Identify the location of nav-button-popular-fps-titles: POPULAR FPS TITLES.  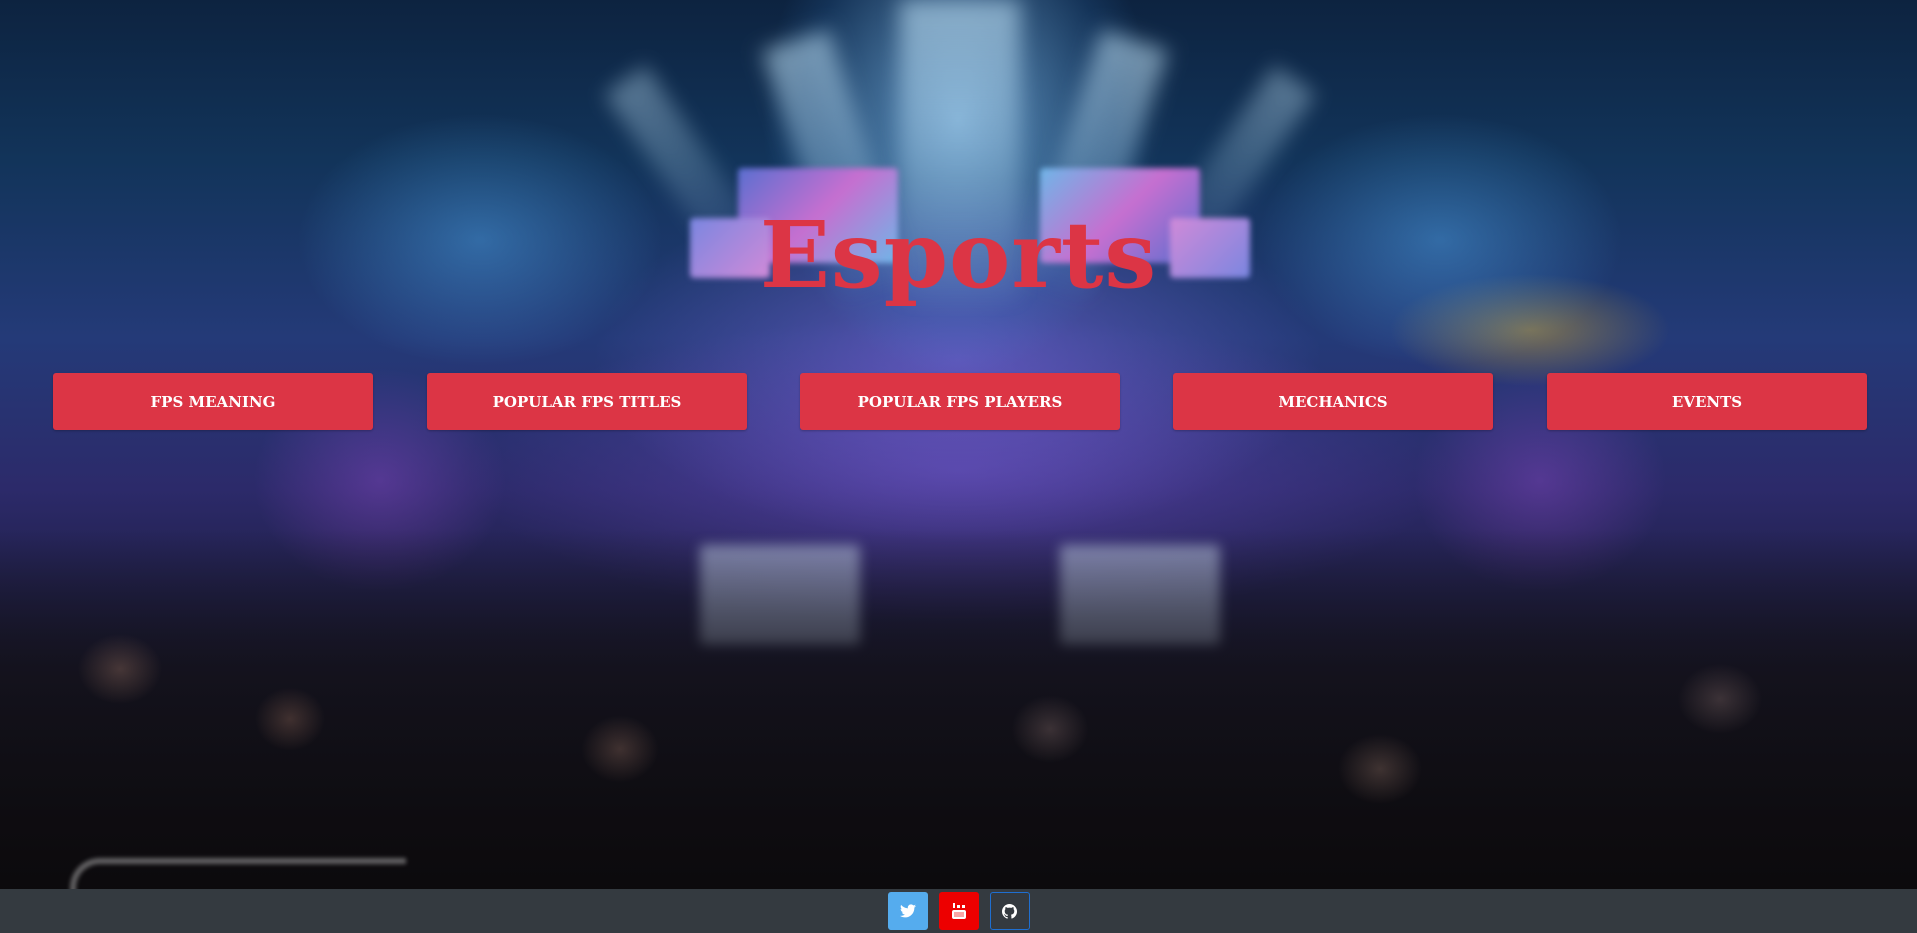
(587, 401).